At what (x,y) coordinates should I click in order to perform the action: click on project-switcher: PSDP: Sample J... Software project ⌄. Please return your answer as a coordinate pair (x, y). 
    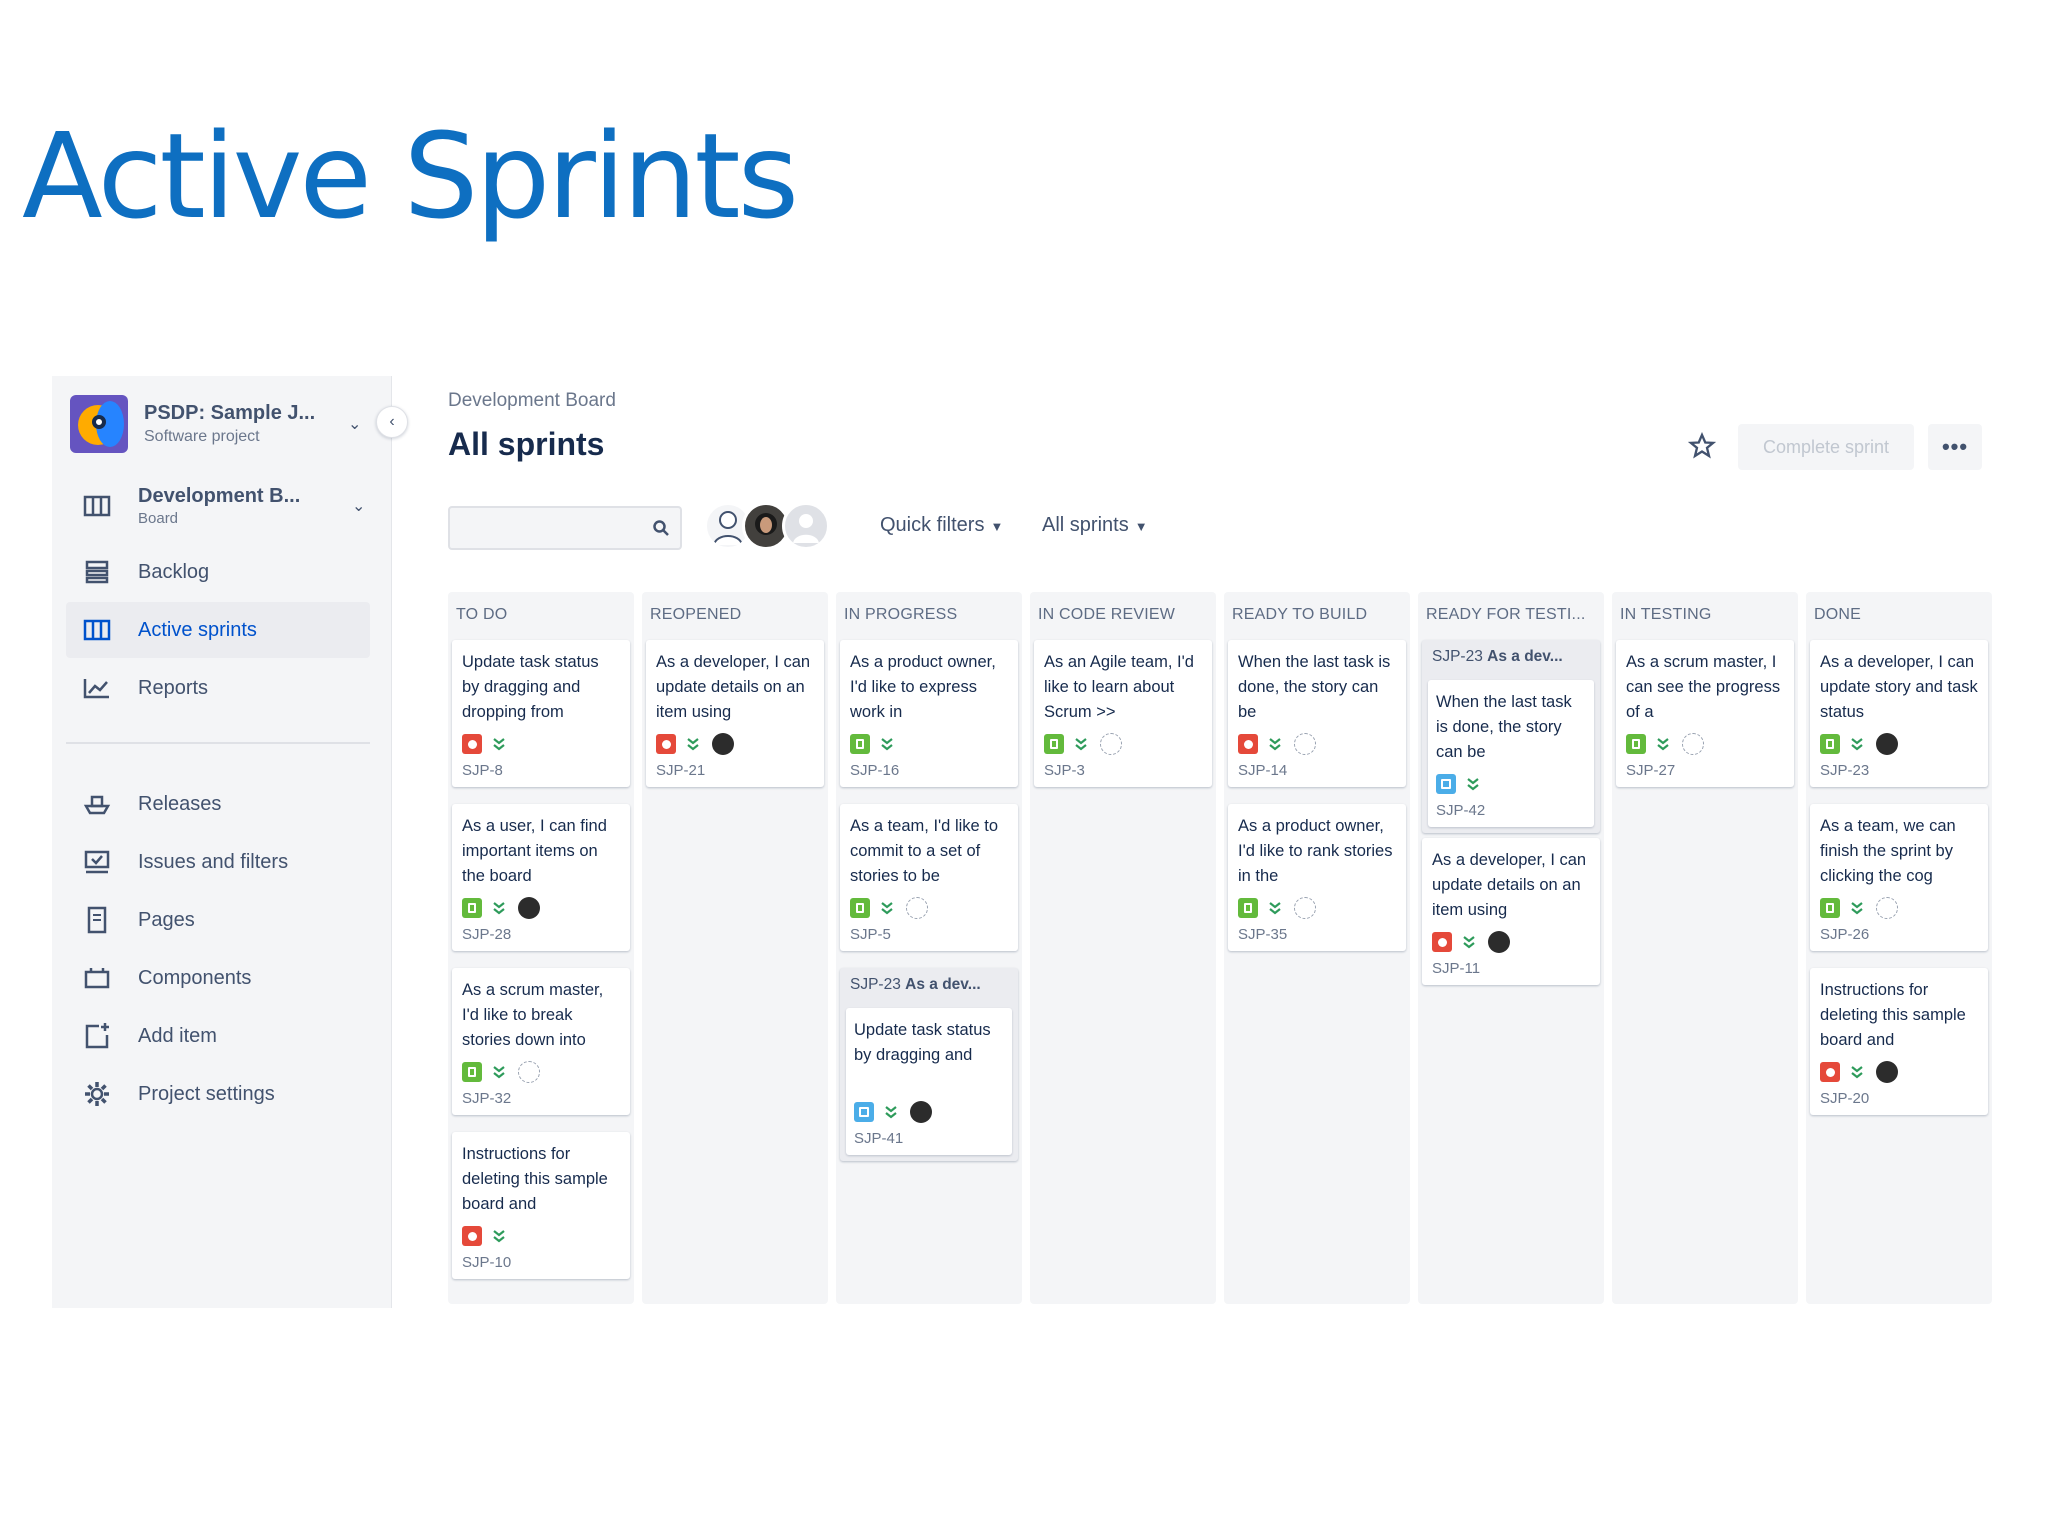
    Looking at the image, I should click on (230, 424).